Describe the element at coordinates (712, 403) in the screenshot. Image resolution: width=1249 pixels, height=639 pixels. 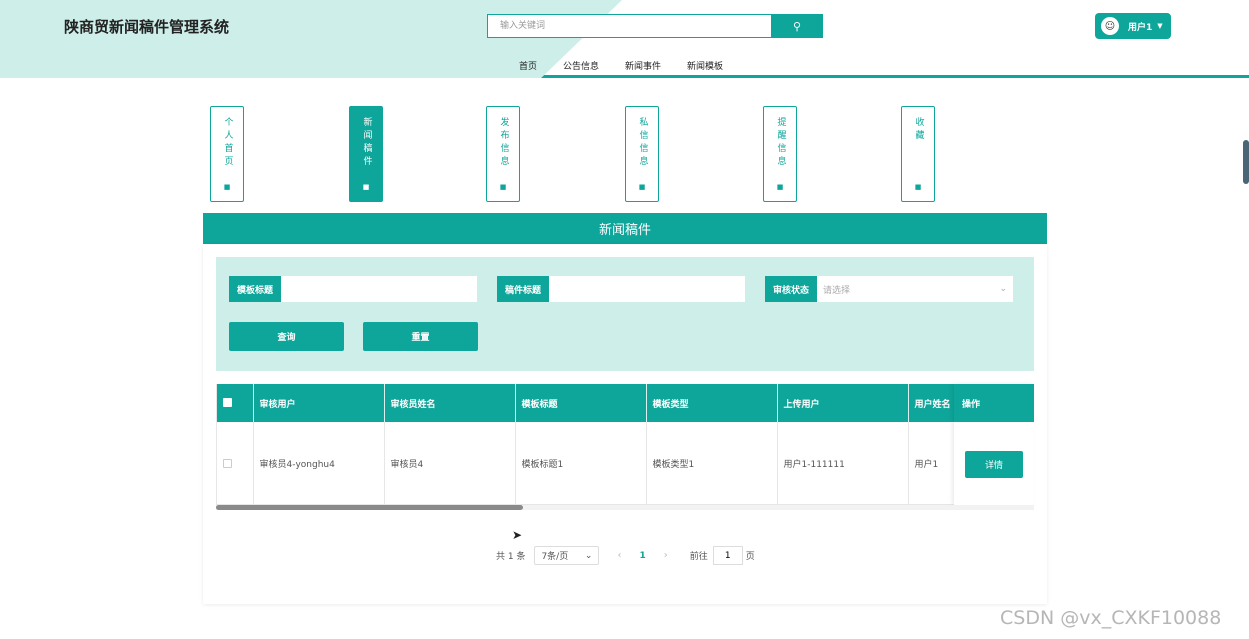
I see `col-template-type: 模板类型` at that location.